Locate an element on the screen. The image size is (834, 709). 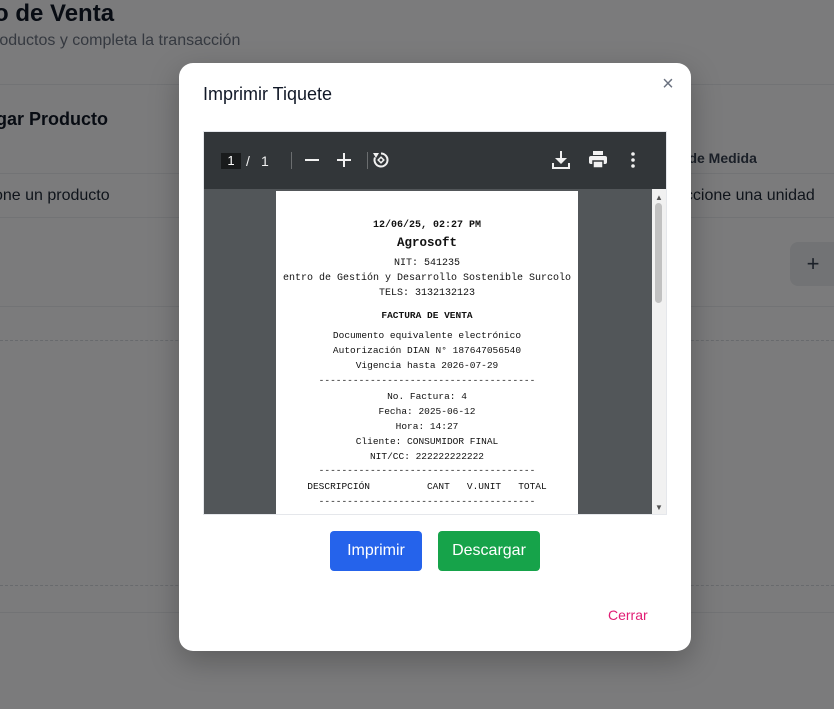
rotate-icon is located at coordinates (381, 160).